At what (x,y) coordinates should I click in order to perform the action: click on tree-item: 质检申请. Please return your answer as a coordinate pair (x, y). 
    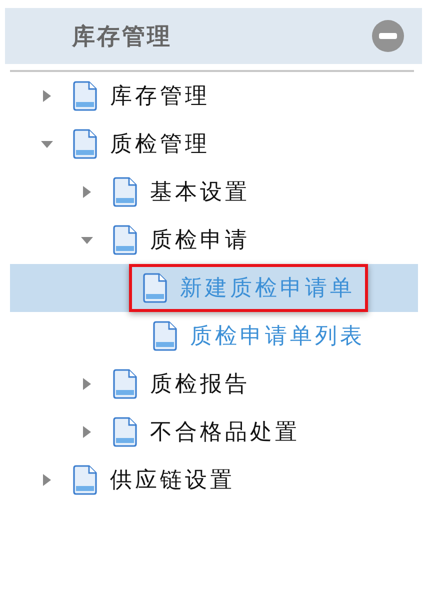
    Looking at the image, I should click on (200, 240).